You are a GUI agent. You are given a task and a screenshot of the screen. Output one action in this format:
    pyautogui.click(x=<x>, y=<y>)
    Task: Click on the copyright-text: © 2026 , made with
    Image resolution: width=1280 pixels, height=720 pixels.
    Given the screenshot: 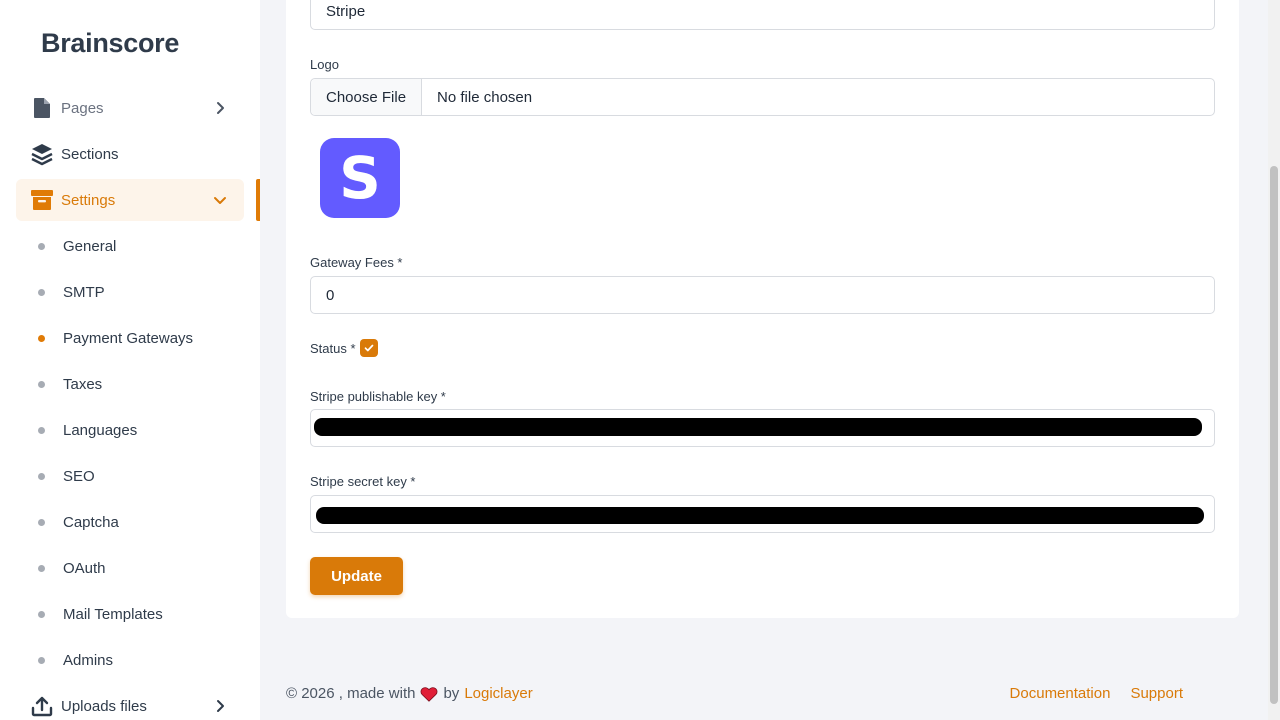 What is the action you would take?
    pyautogui.click(x=351, y=693)
    